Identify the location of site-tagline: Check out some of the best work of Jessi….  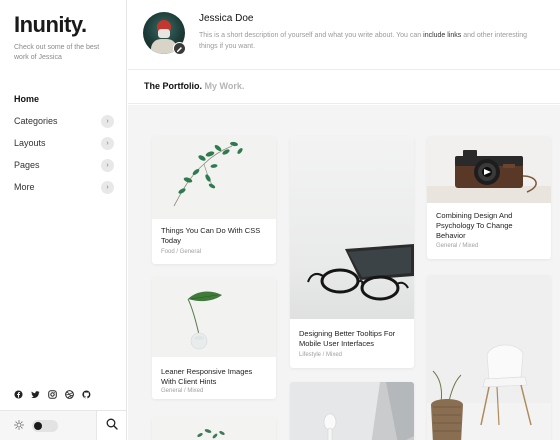
(57, 52).